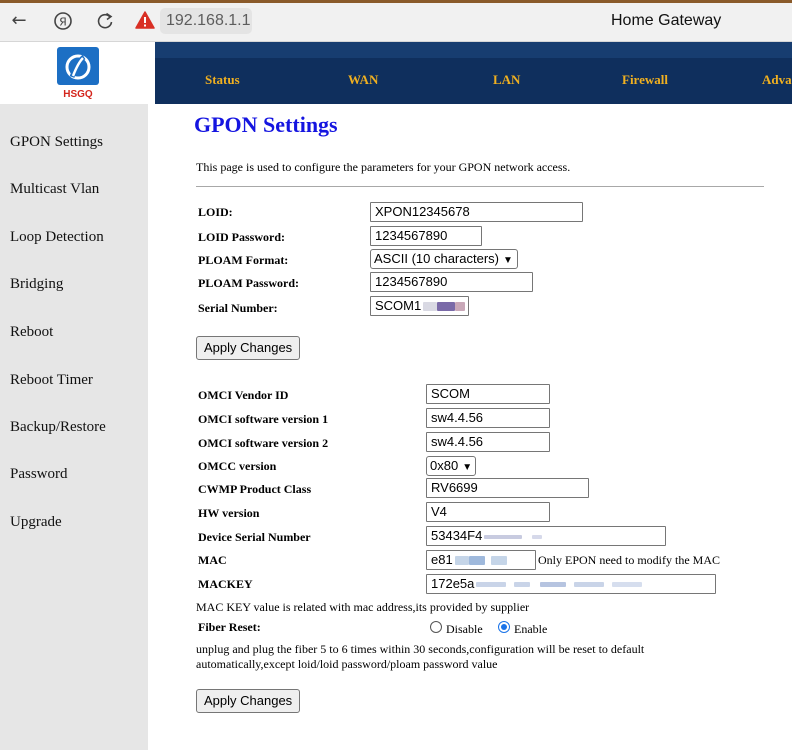 Image resolution: width=792 pixels, height=750 pixels. I want to click on loid-label: LOID:, so click(215, 212).